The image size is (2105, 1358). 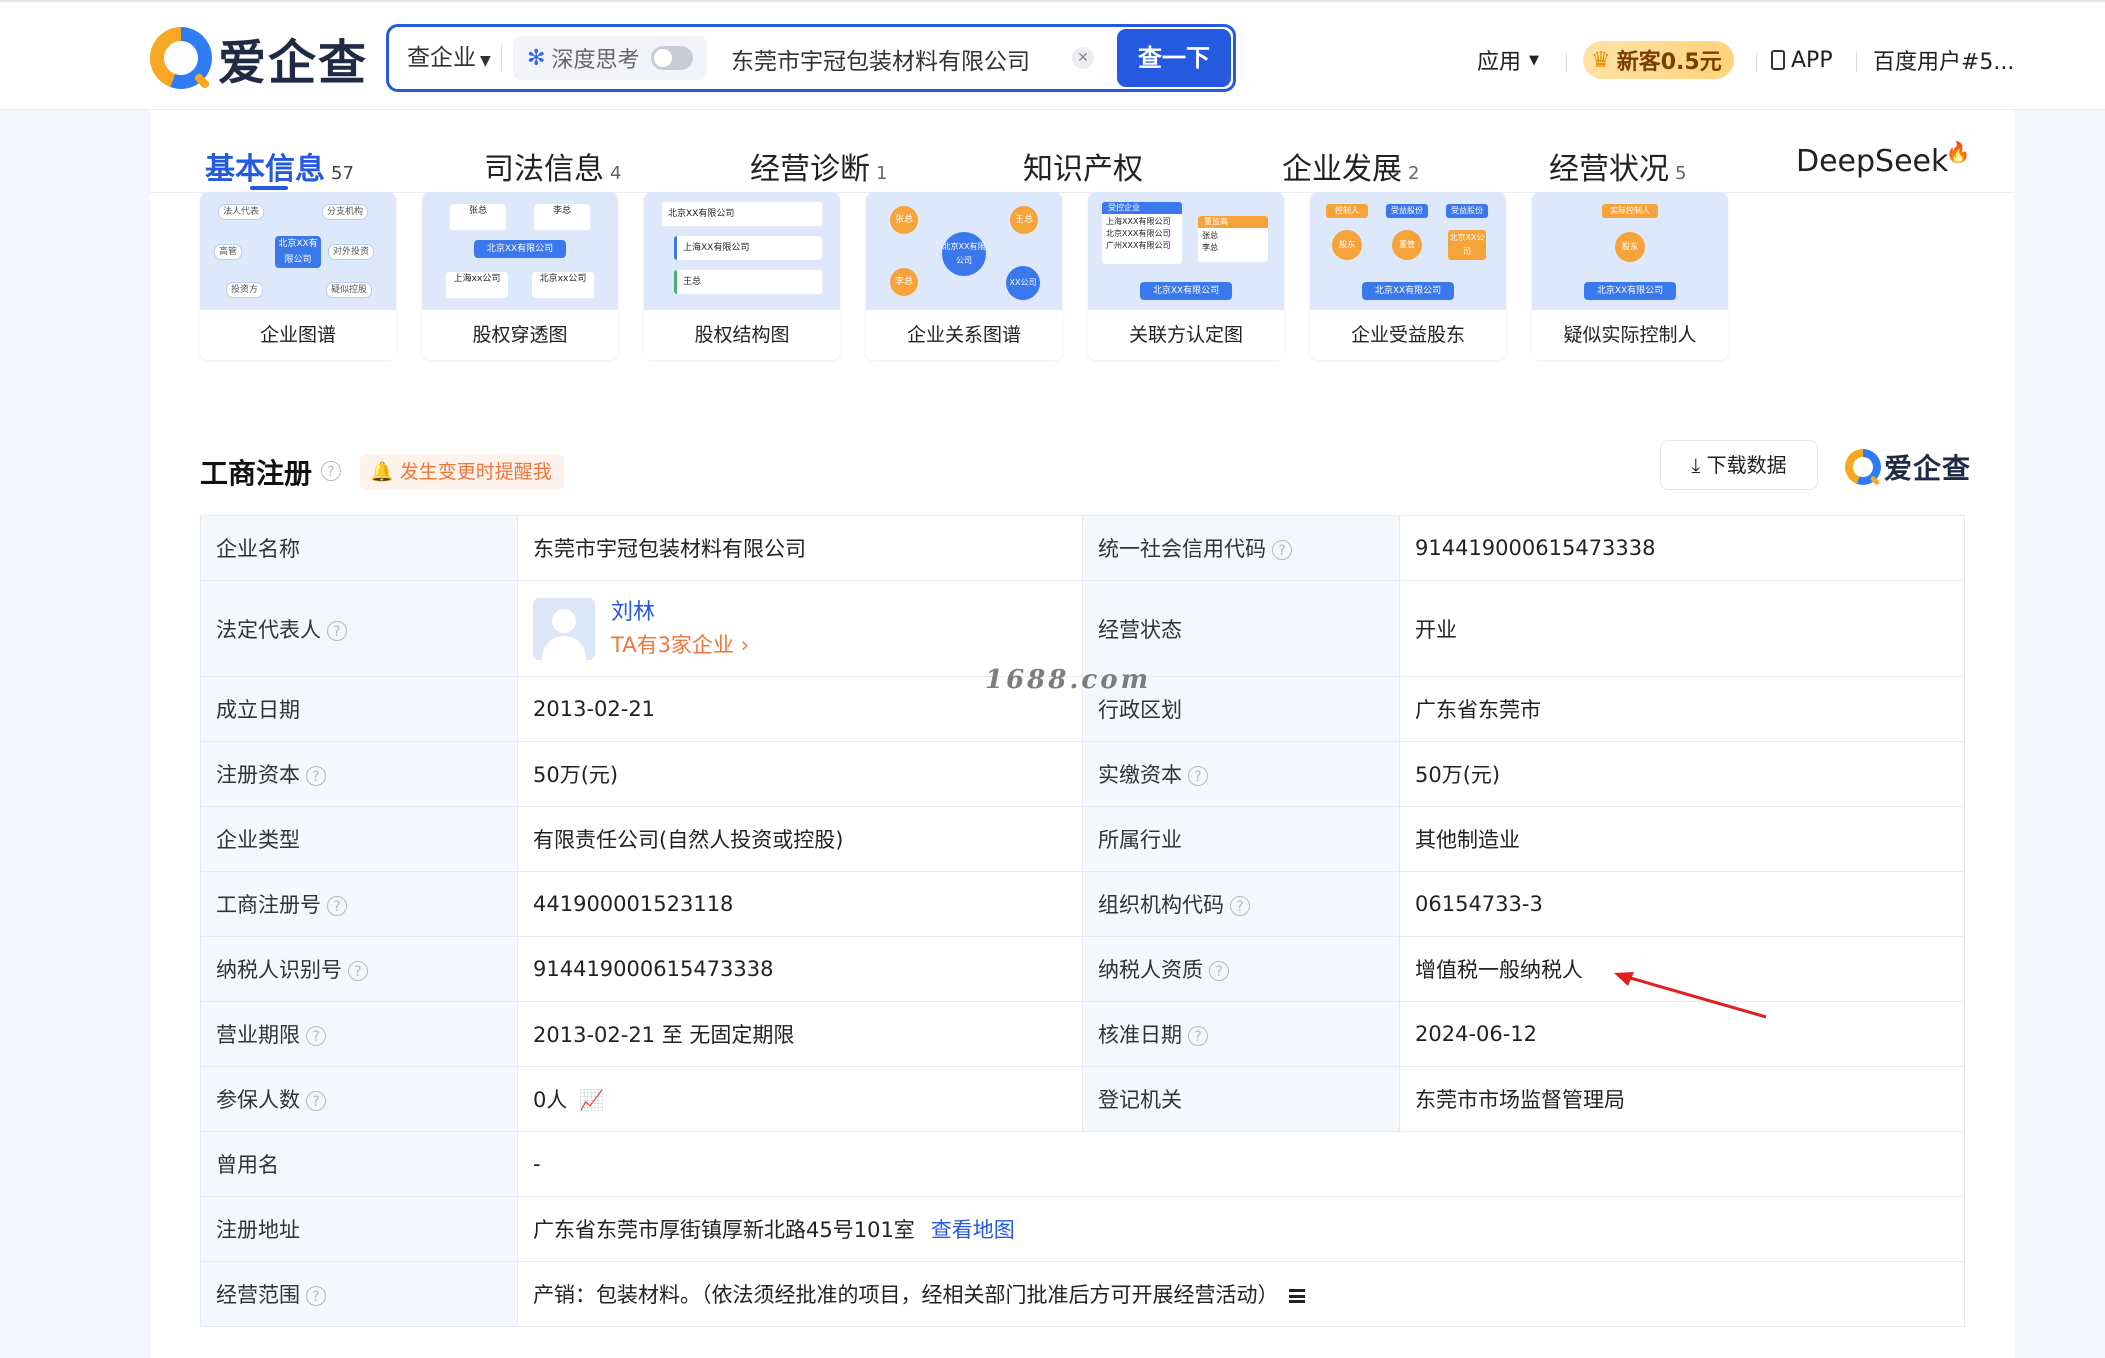 I want to click on field-value: 0人 📈, so click(x=800, y=1099).